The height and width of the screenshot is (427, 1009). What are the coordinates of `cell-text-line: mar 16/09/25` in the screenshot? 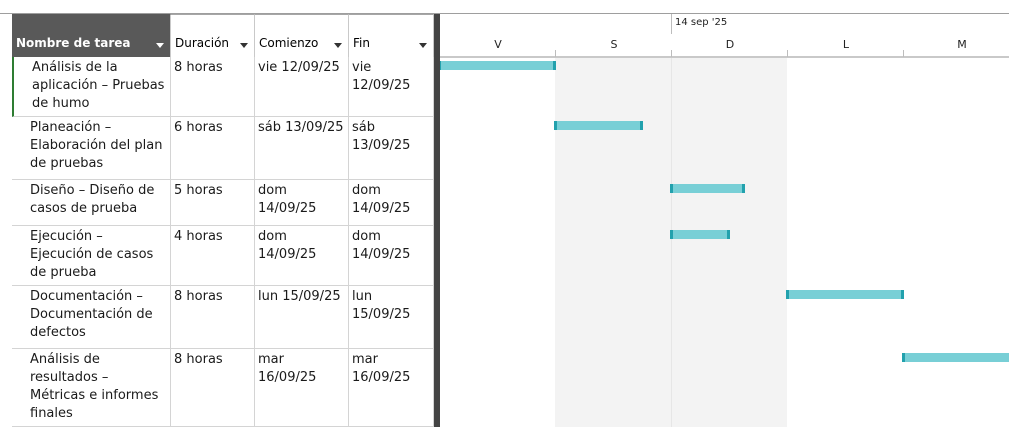 It's located at (287, 368).